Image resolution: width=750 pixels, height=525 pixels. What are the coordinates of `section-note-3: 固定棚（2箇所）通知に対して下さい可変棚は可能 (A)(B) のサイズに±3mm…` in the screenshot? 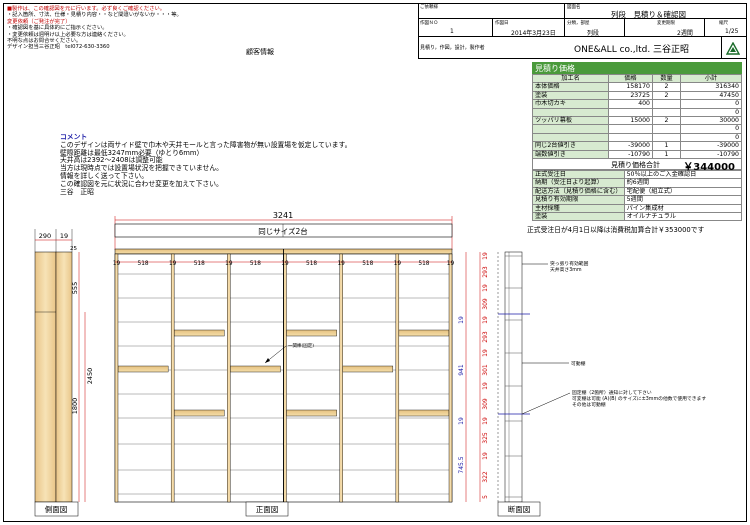 It's located at (639, 398).